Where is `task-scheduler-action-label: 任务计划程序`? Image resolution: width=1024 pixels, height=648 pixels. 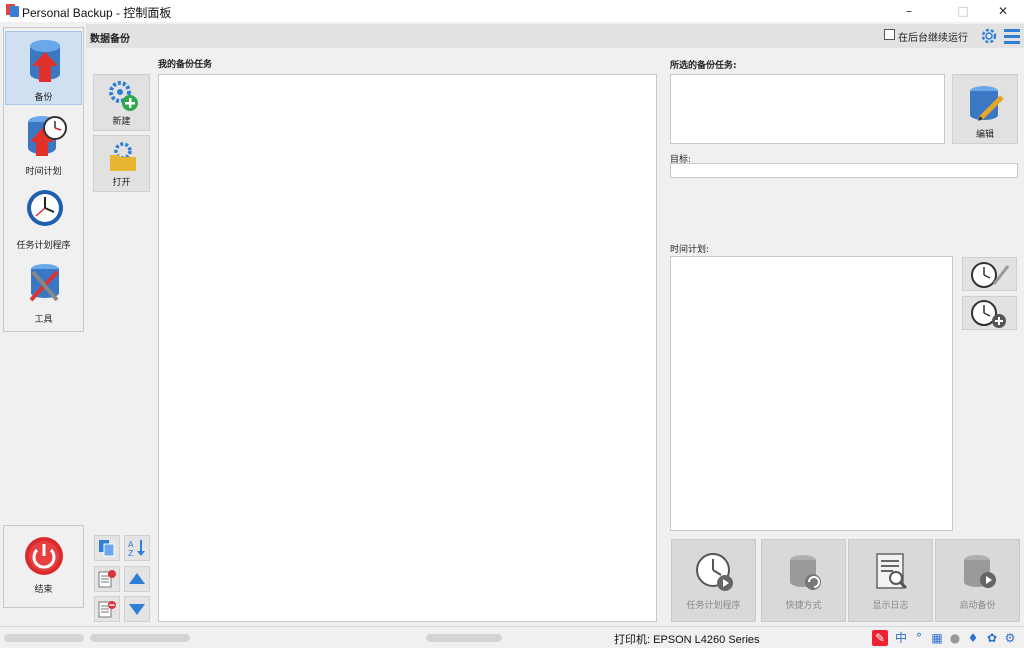 task-scheduler-action-label: 任务计划程序 is located at coordinates (713, 606).